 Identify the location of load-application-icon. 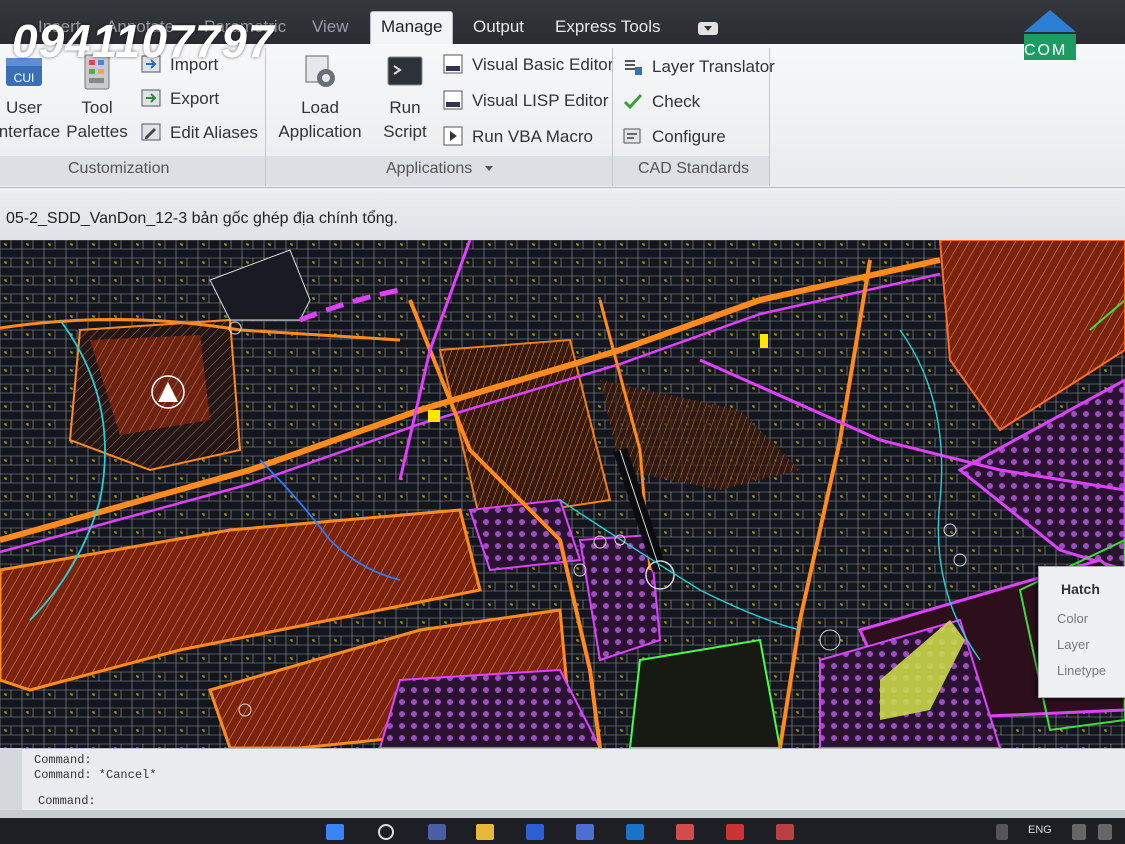
(320, 72).